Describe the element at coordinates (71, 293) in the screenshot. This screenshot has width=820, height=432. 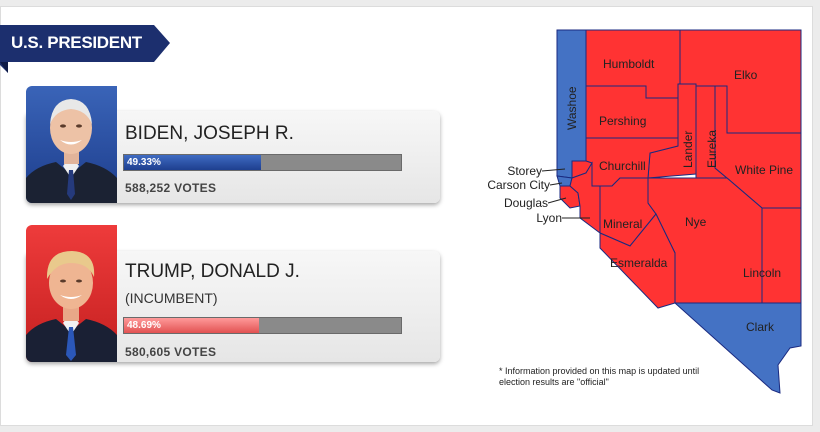
I see `candidate-photo-trump` at that location.